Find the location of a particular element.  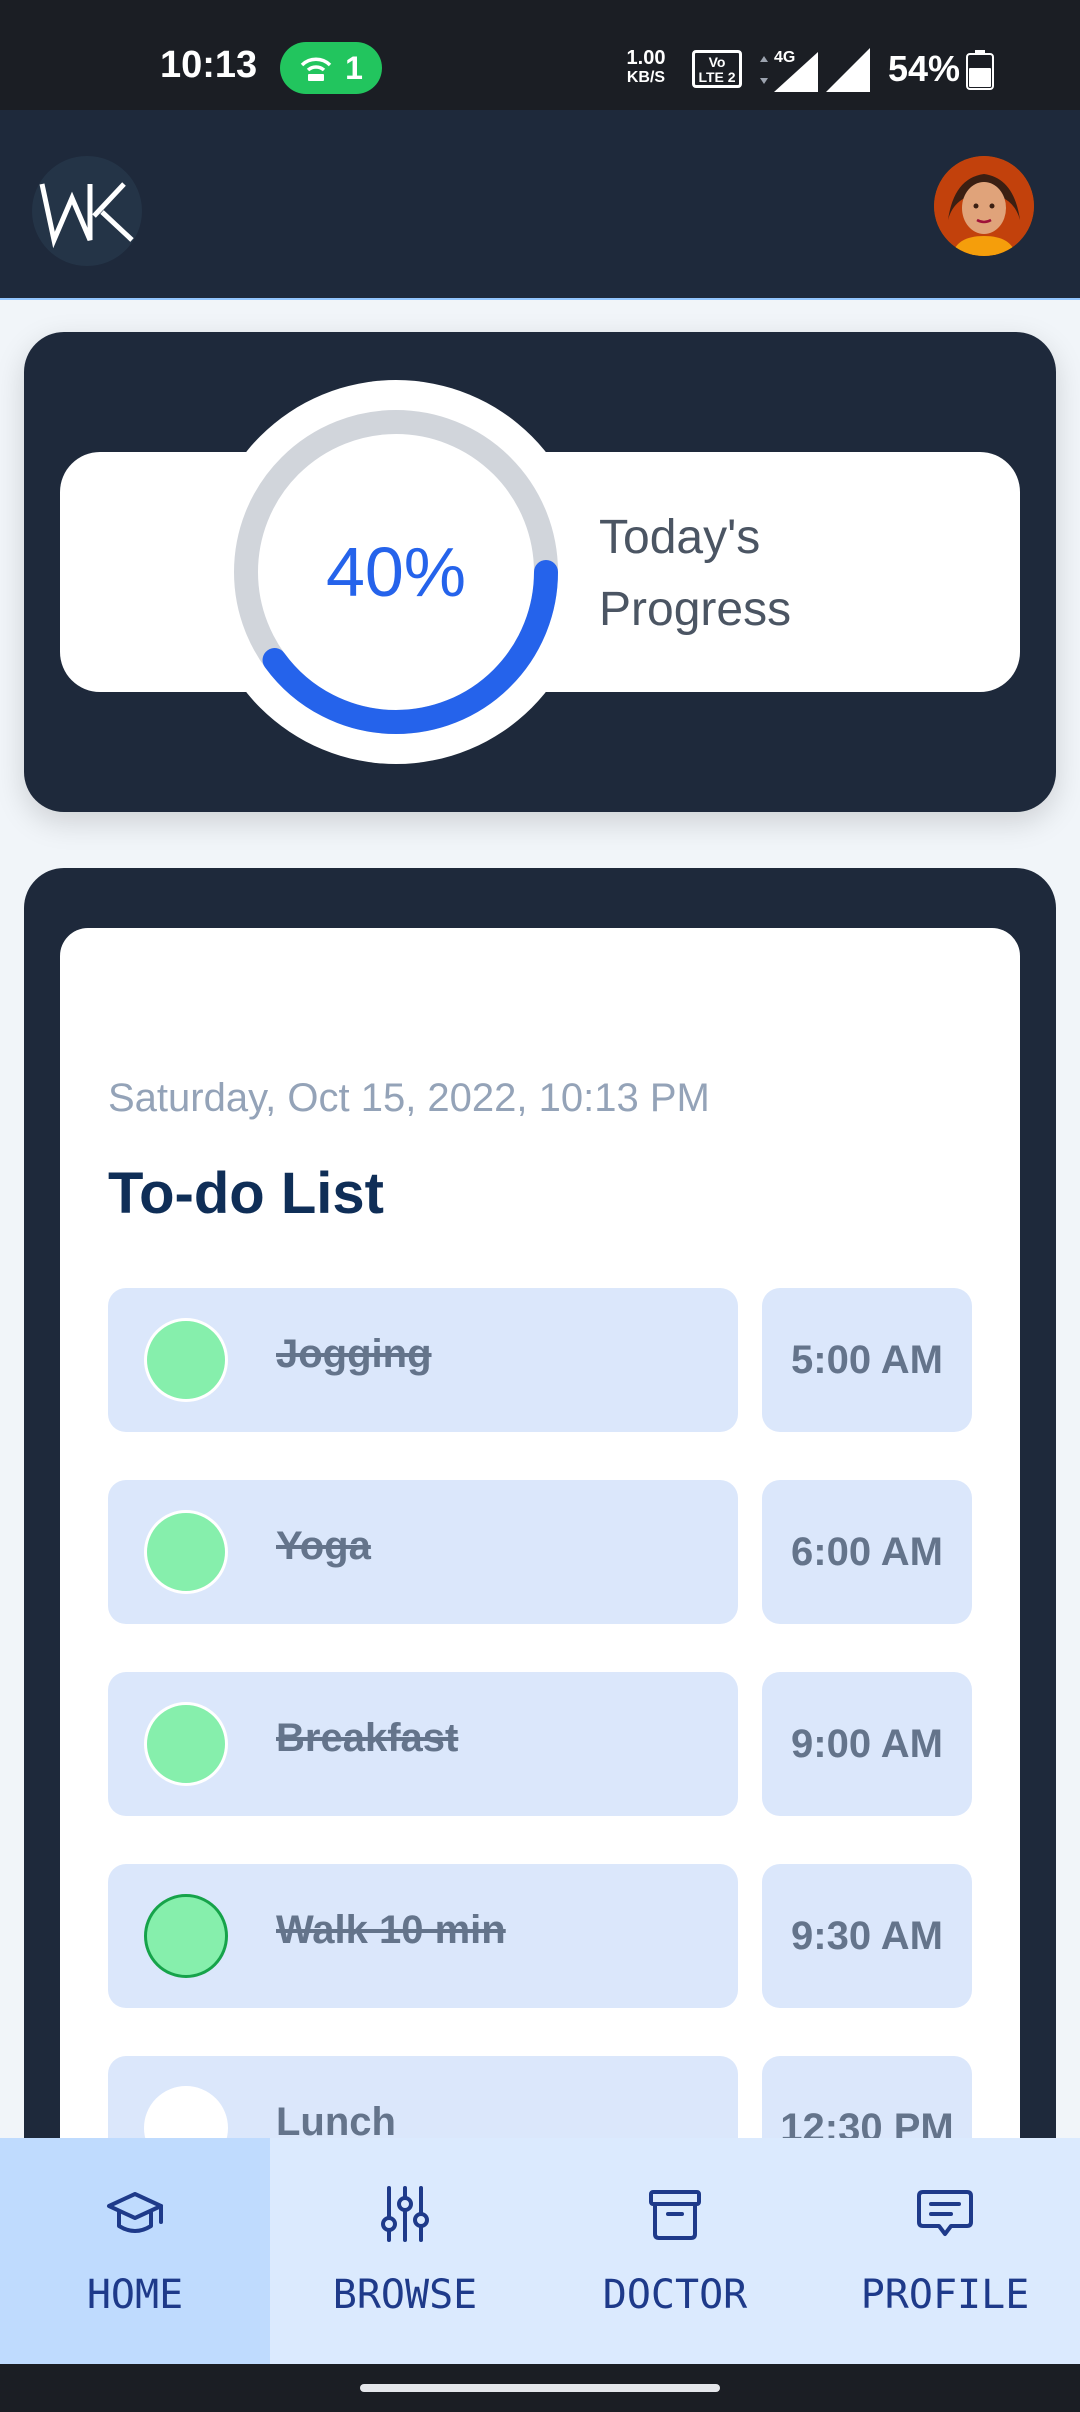

signal-4g-icon: 4G is located at coordinates (785, 70).